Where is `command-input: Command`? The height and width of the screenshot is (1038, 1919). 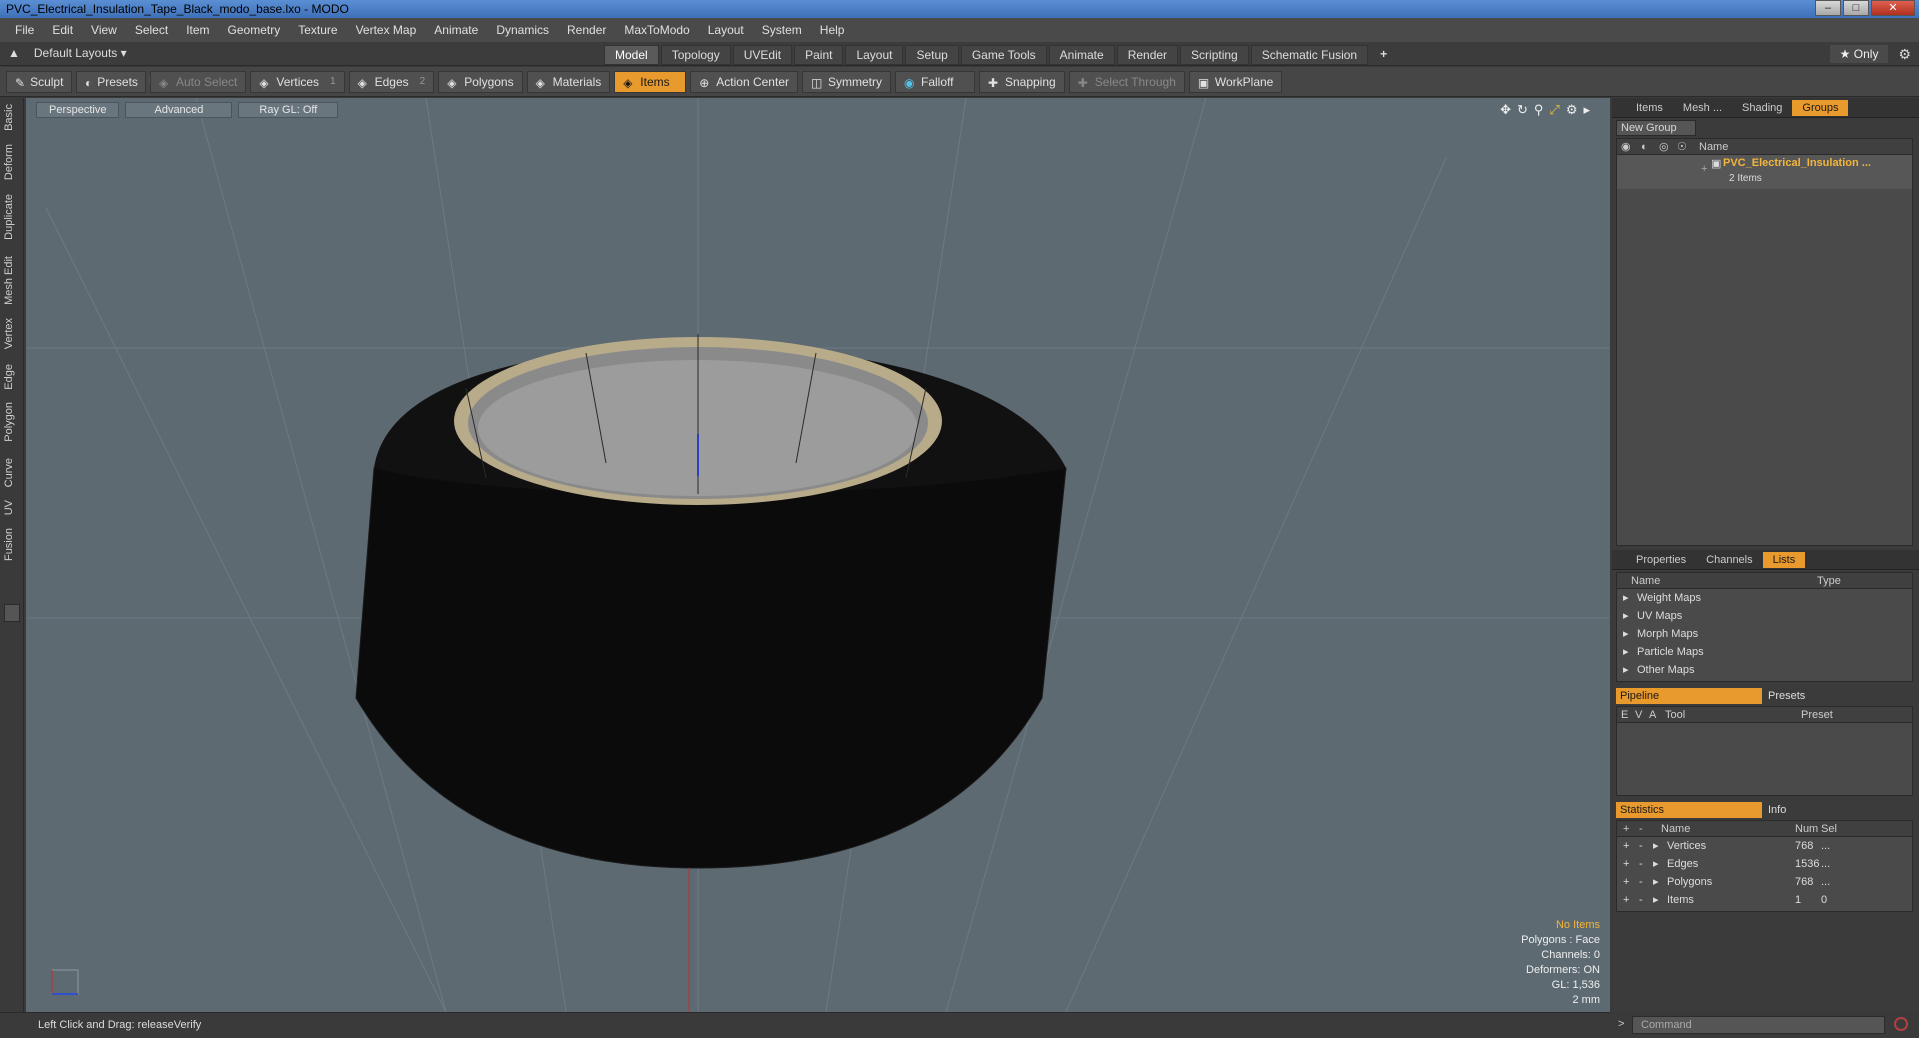
command-input: Command is located at coordinates (1758, 1025).